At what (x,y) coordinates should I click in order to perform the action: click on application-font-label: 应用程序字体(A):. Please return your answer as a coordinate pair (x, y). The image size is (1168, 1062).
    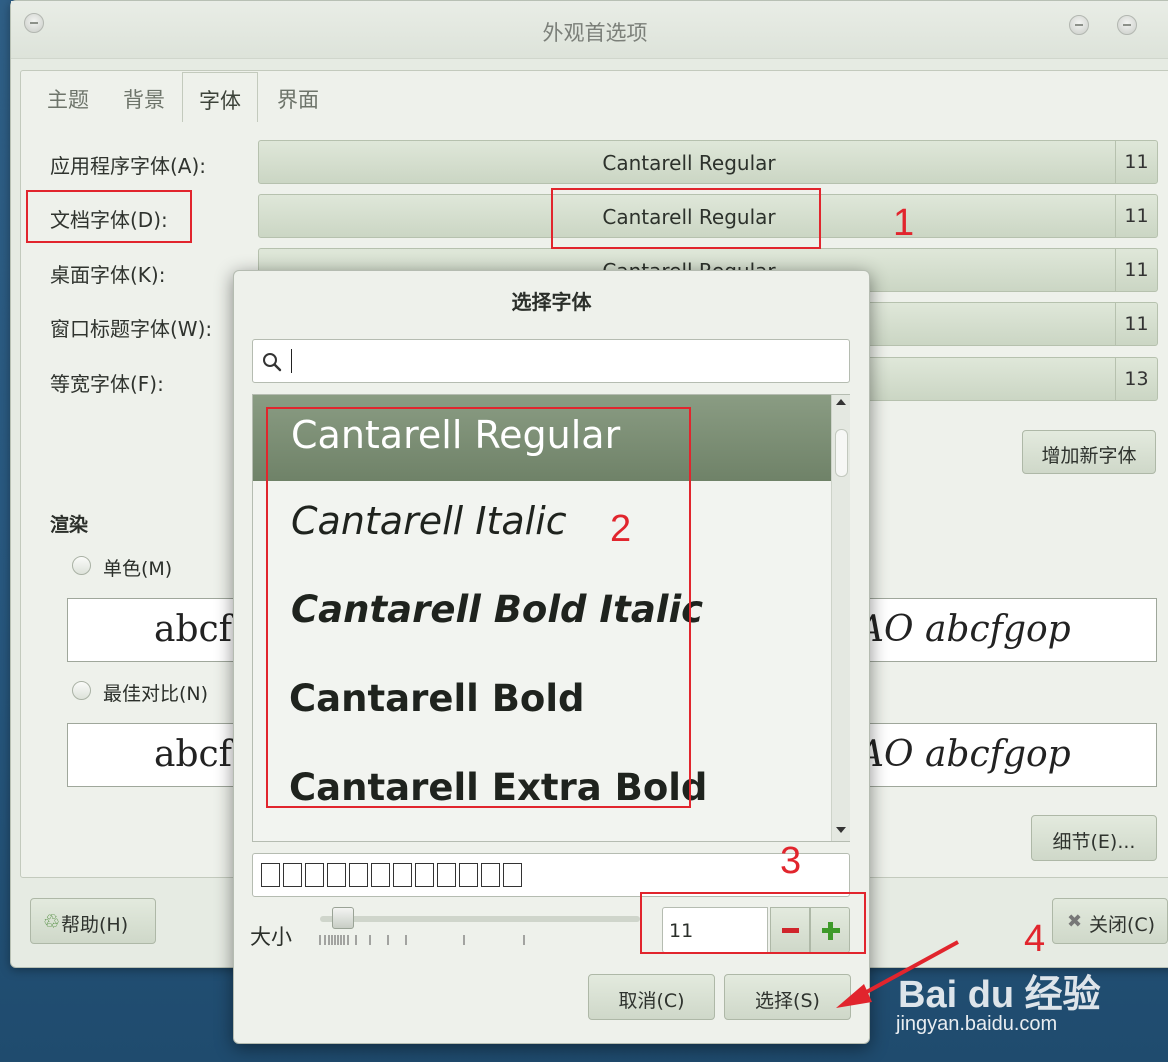
    Looking at the image, I should click on (128, 166).